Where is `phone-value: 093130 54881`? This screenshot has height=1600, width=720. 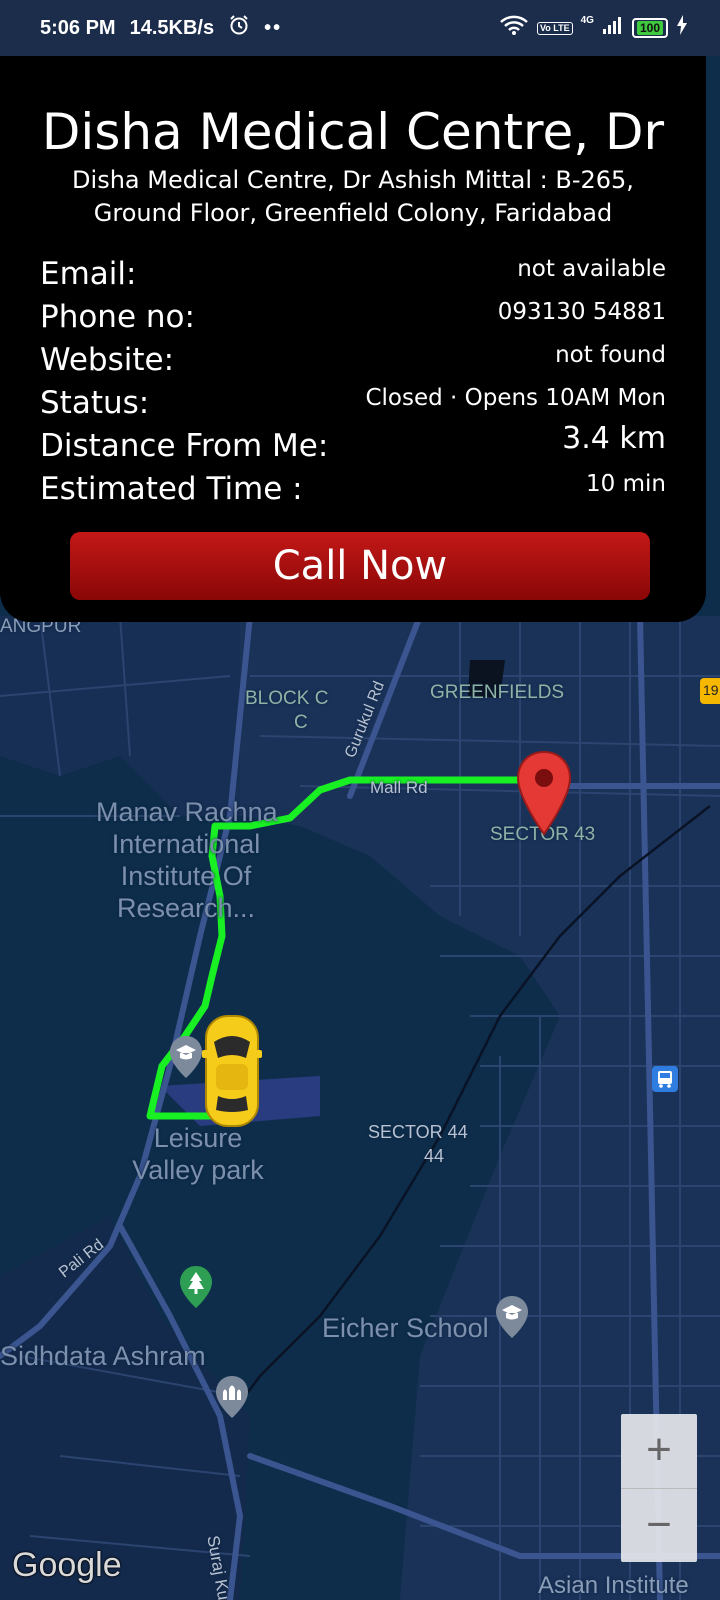
phone-value: 093130 54881 is located at coordinates (582, 312).